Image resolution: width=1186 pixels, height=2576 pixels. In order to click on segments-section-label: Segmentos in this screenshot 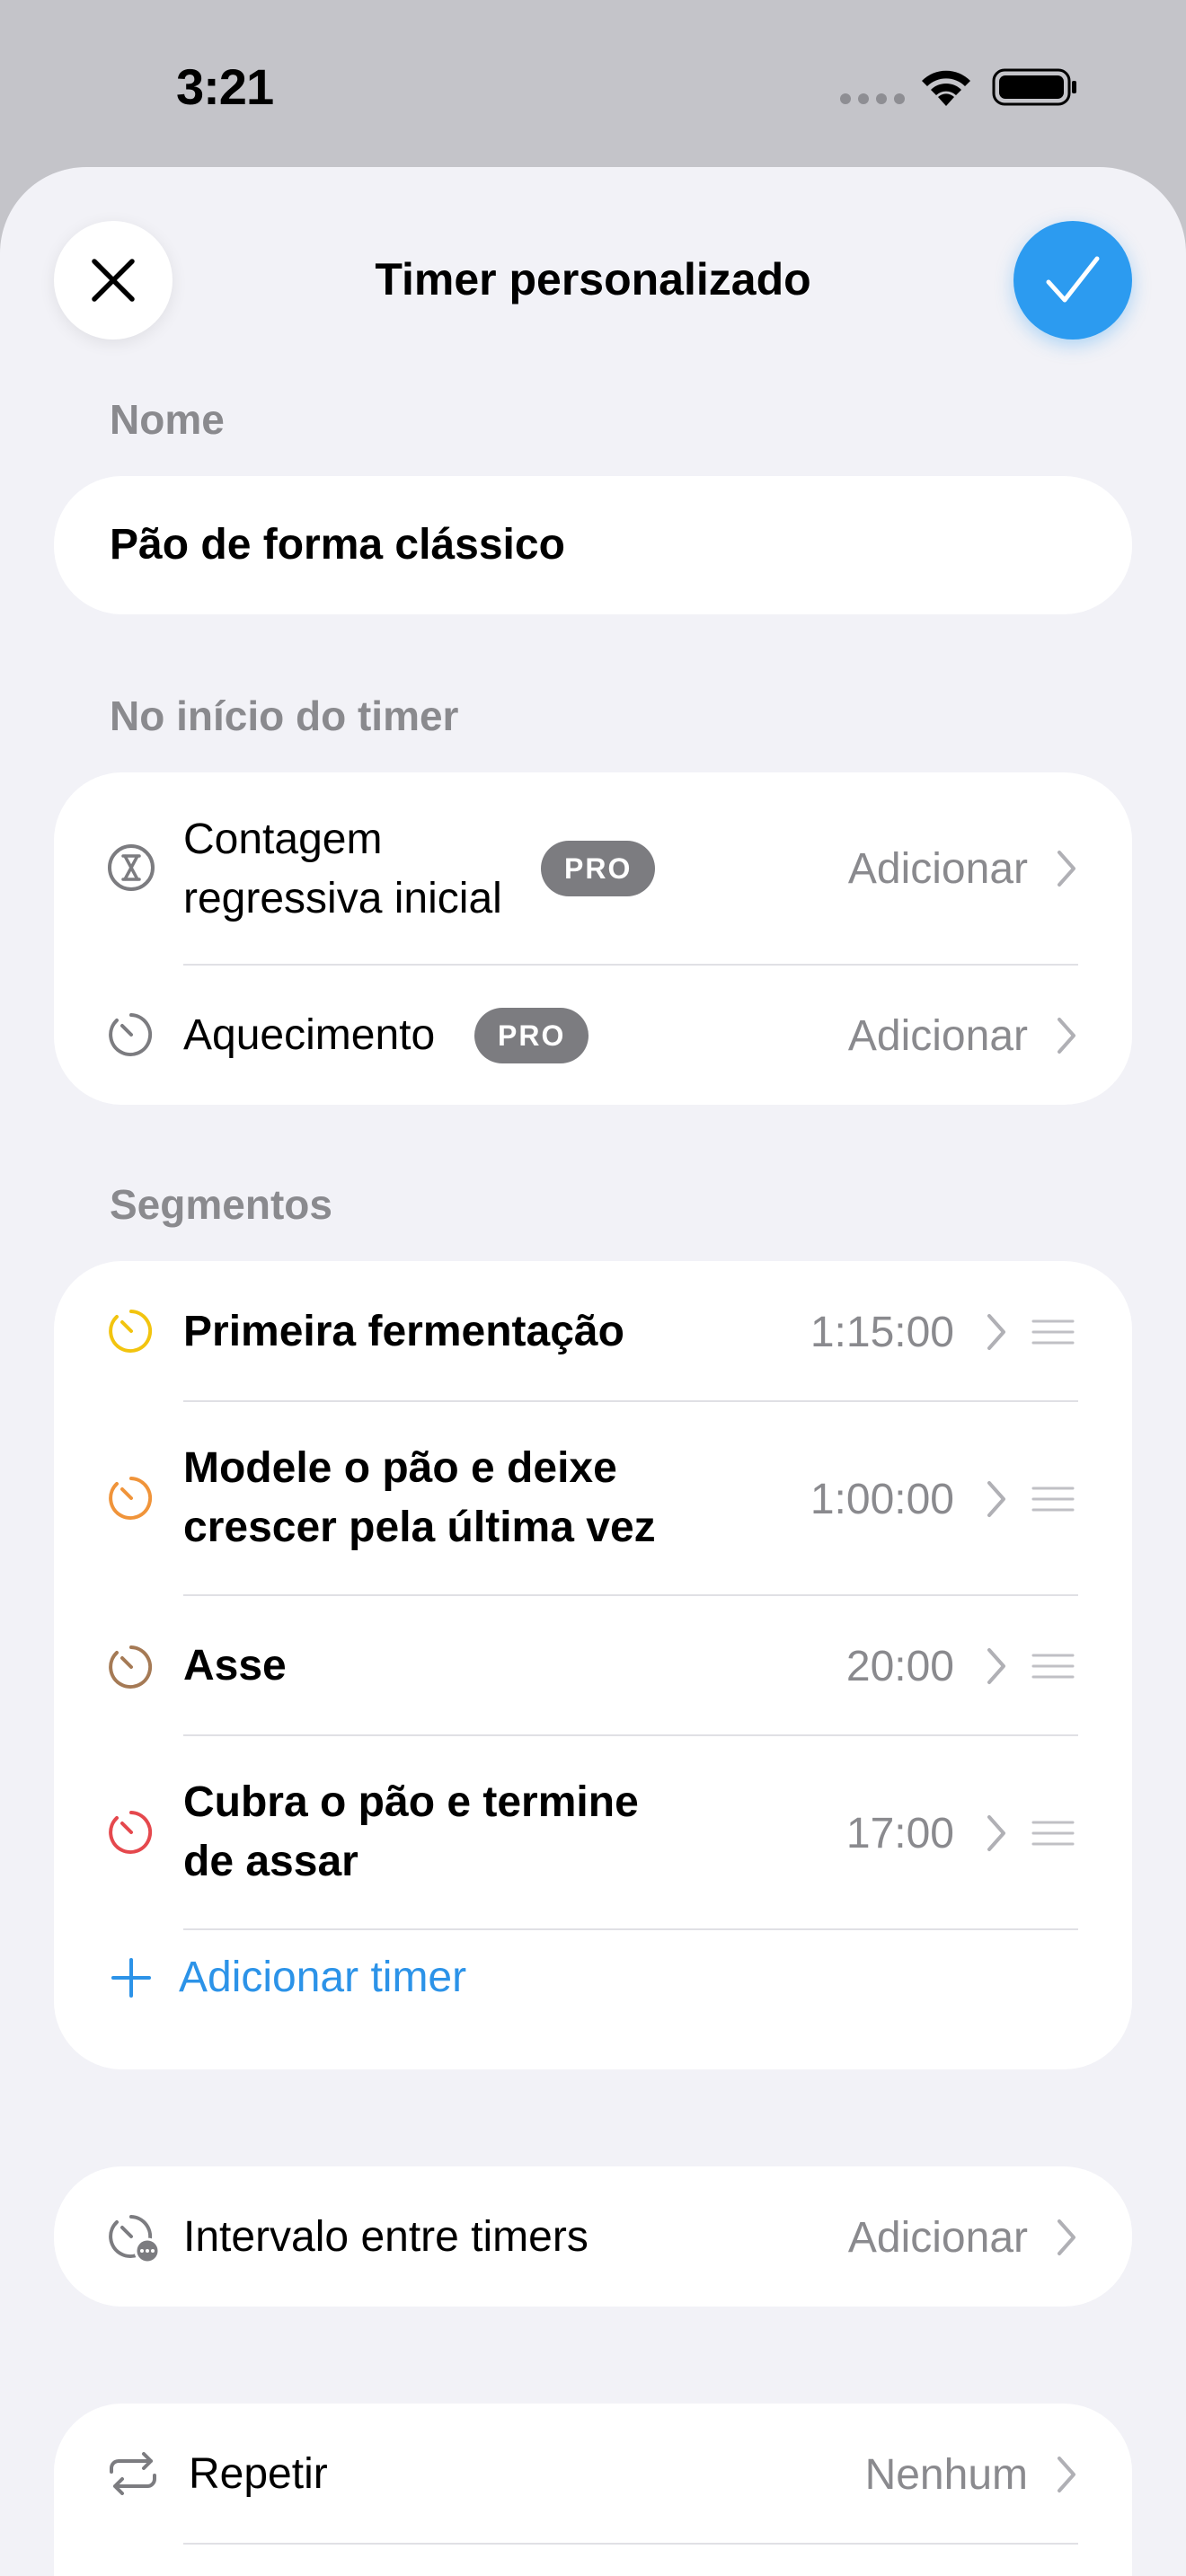, I will do `click(221, 1204)`.